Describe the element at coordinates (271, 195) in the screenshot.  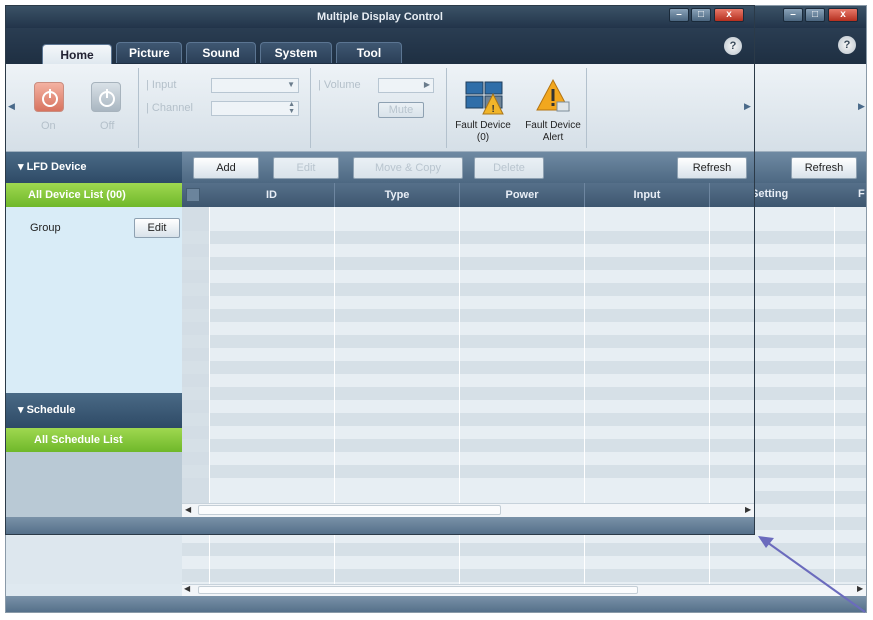
I see `column-id: ID` at that location.